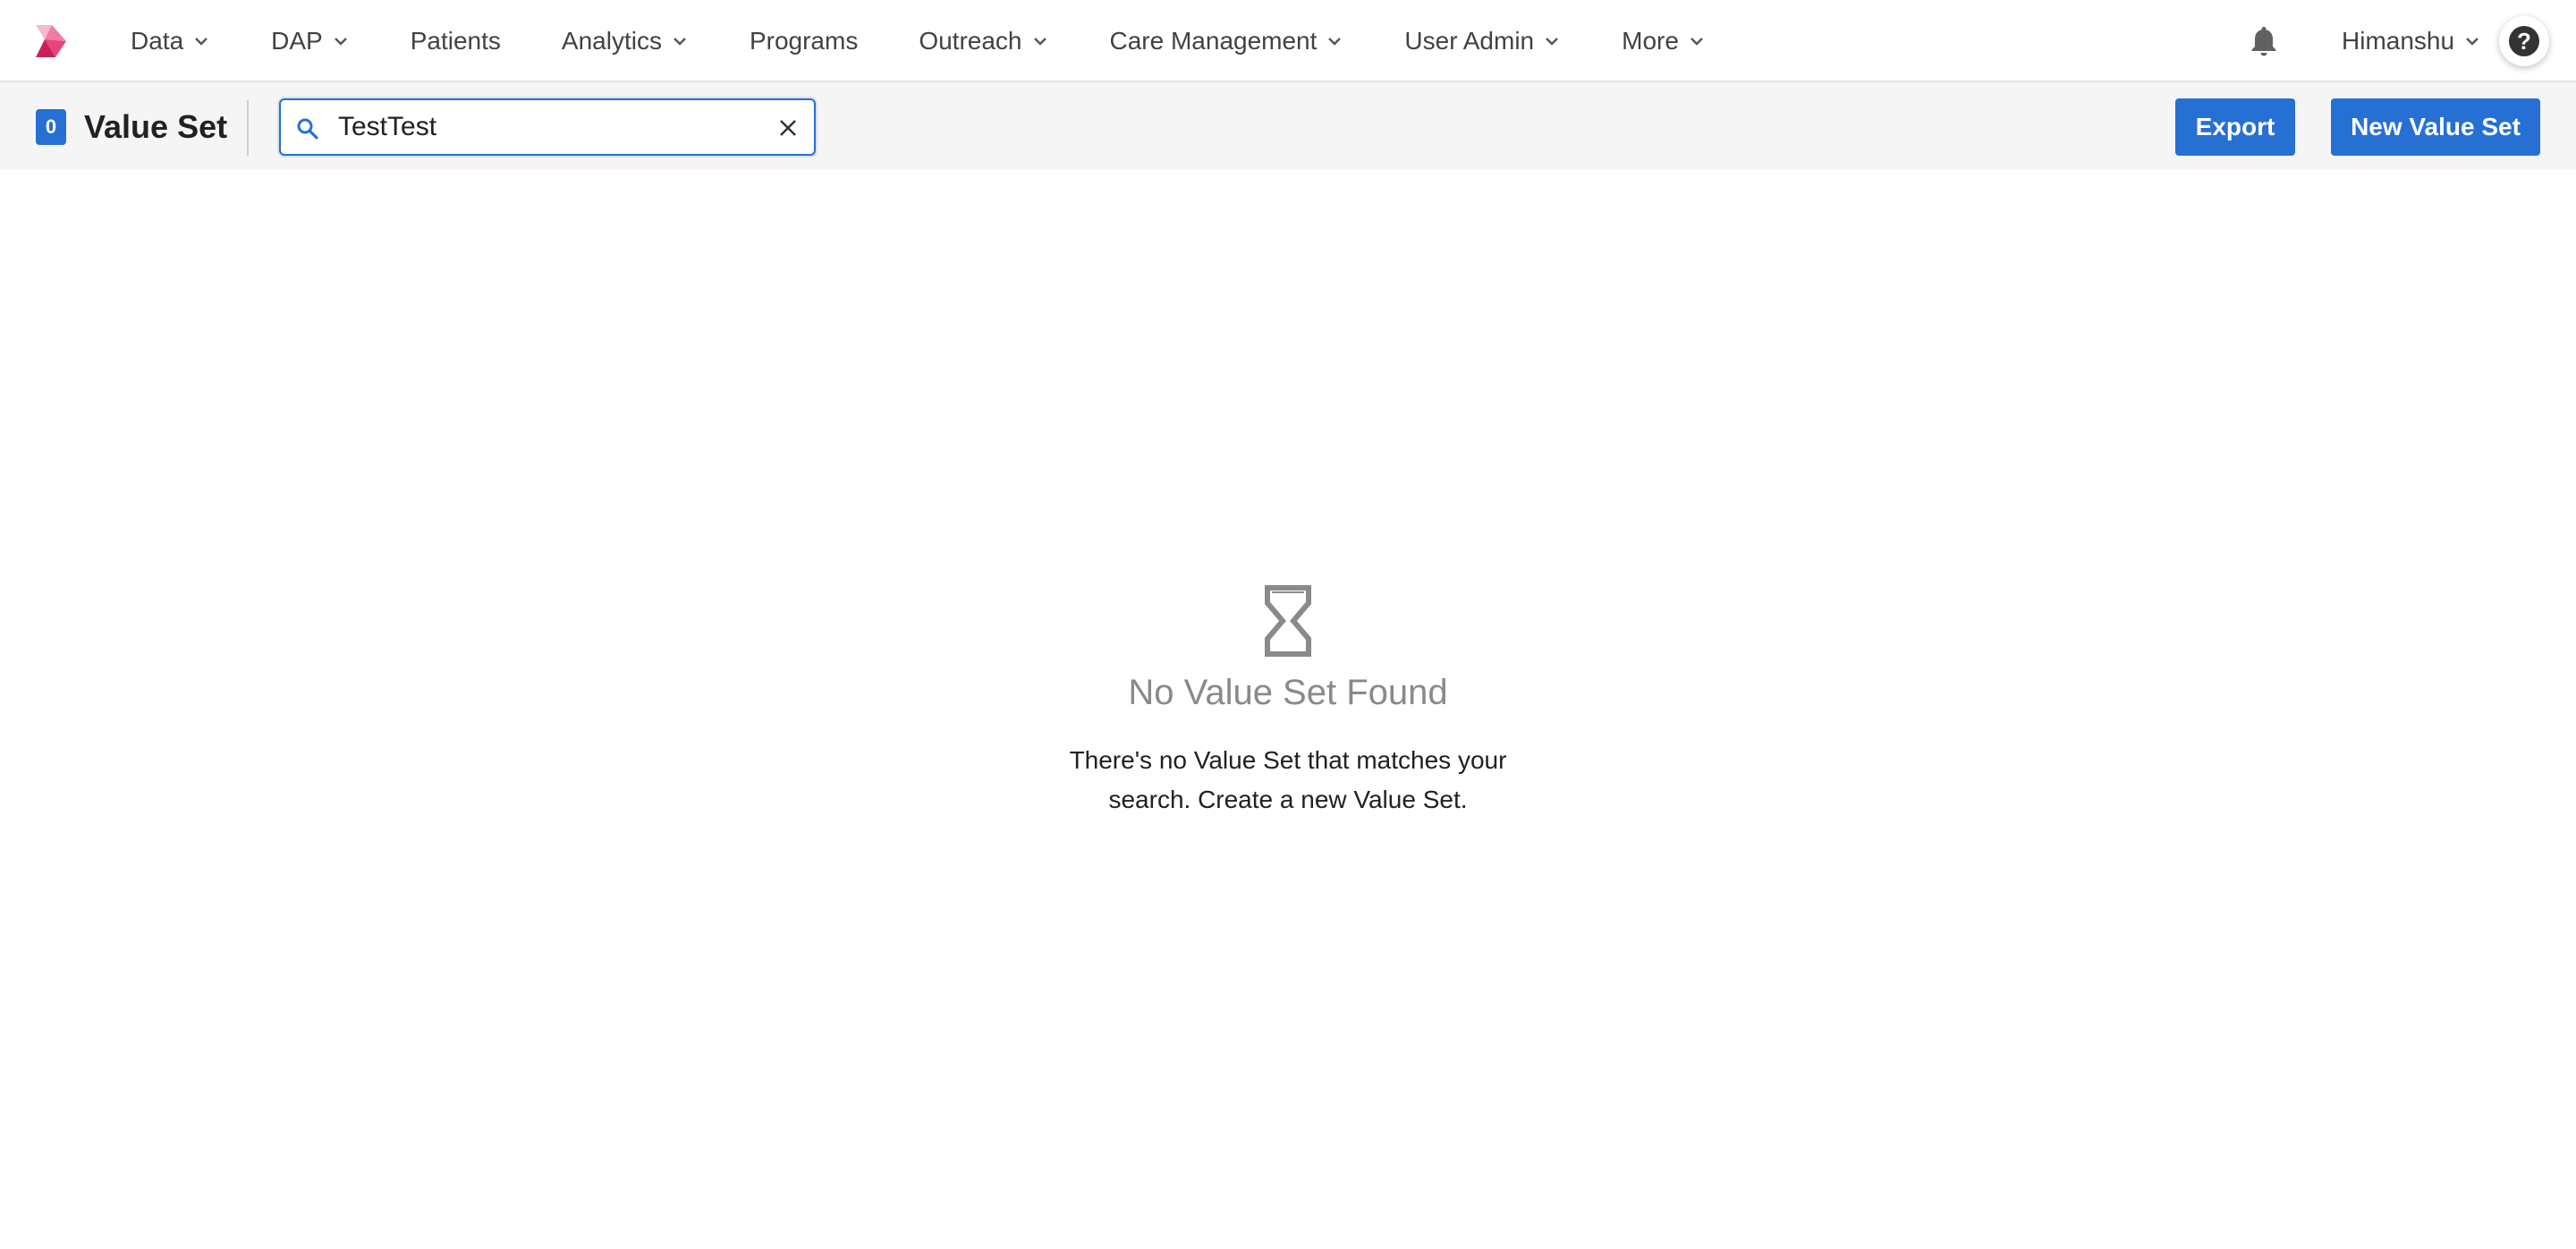 This screenshot has height=1249, width=2576. Describe the element at coordinates (1288, 760) in the screenshot. I see `empty-state-line-1: There's no Value Set that matches your` at that location.